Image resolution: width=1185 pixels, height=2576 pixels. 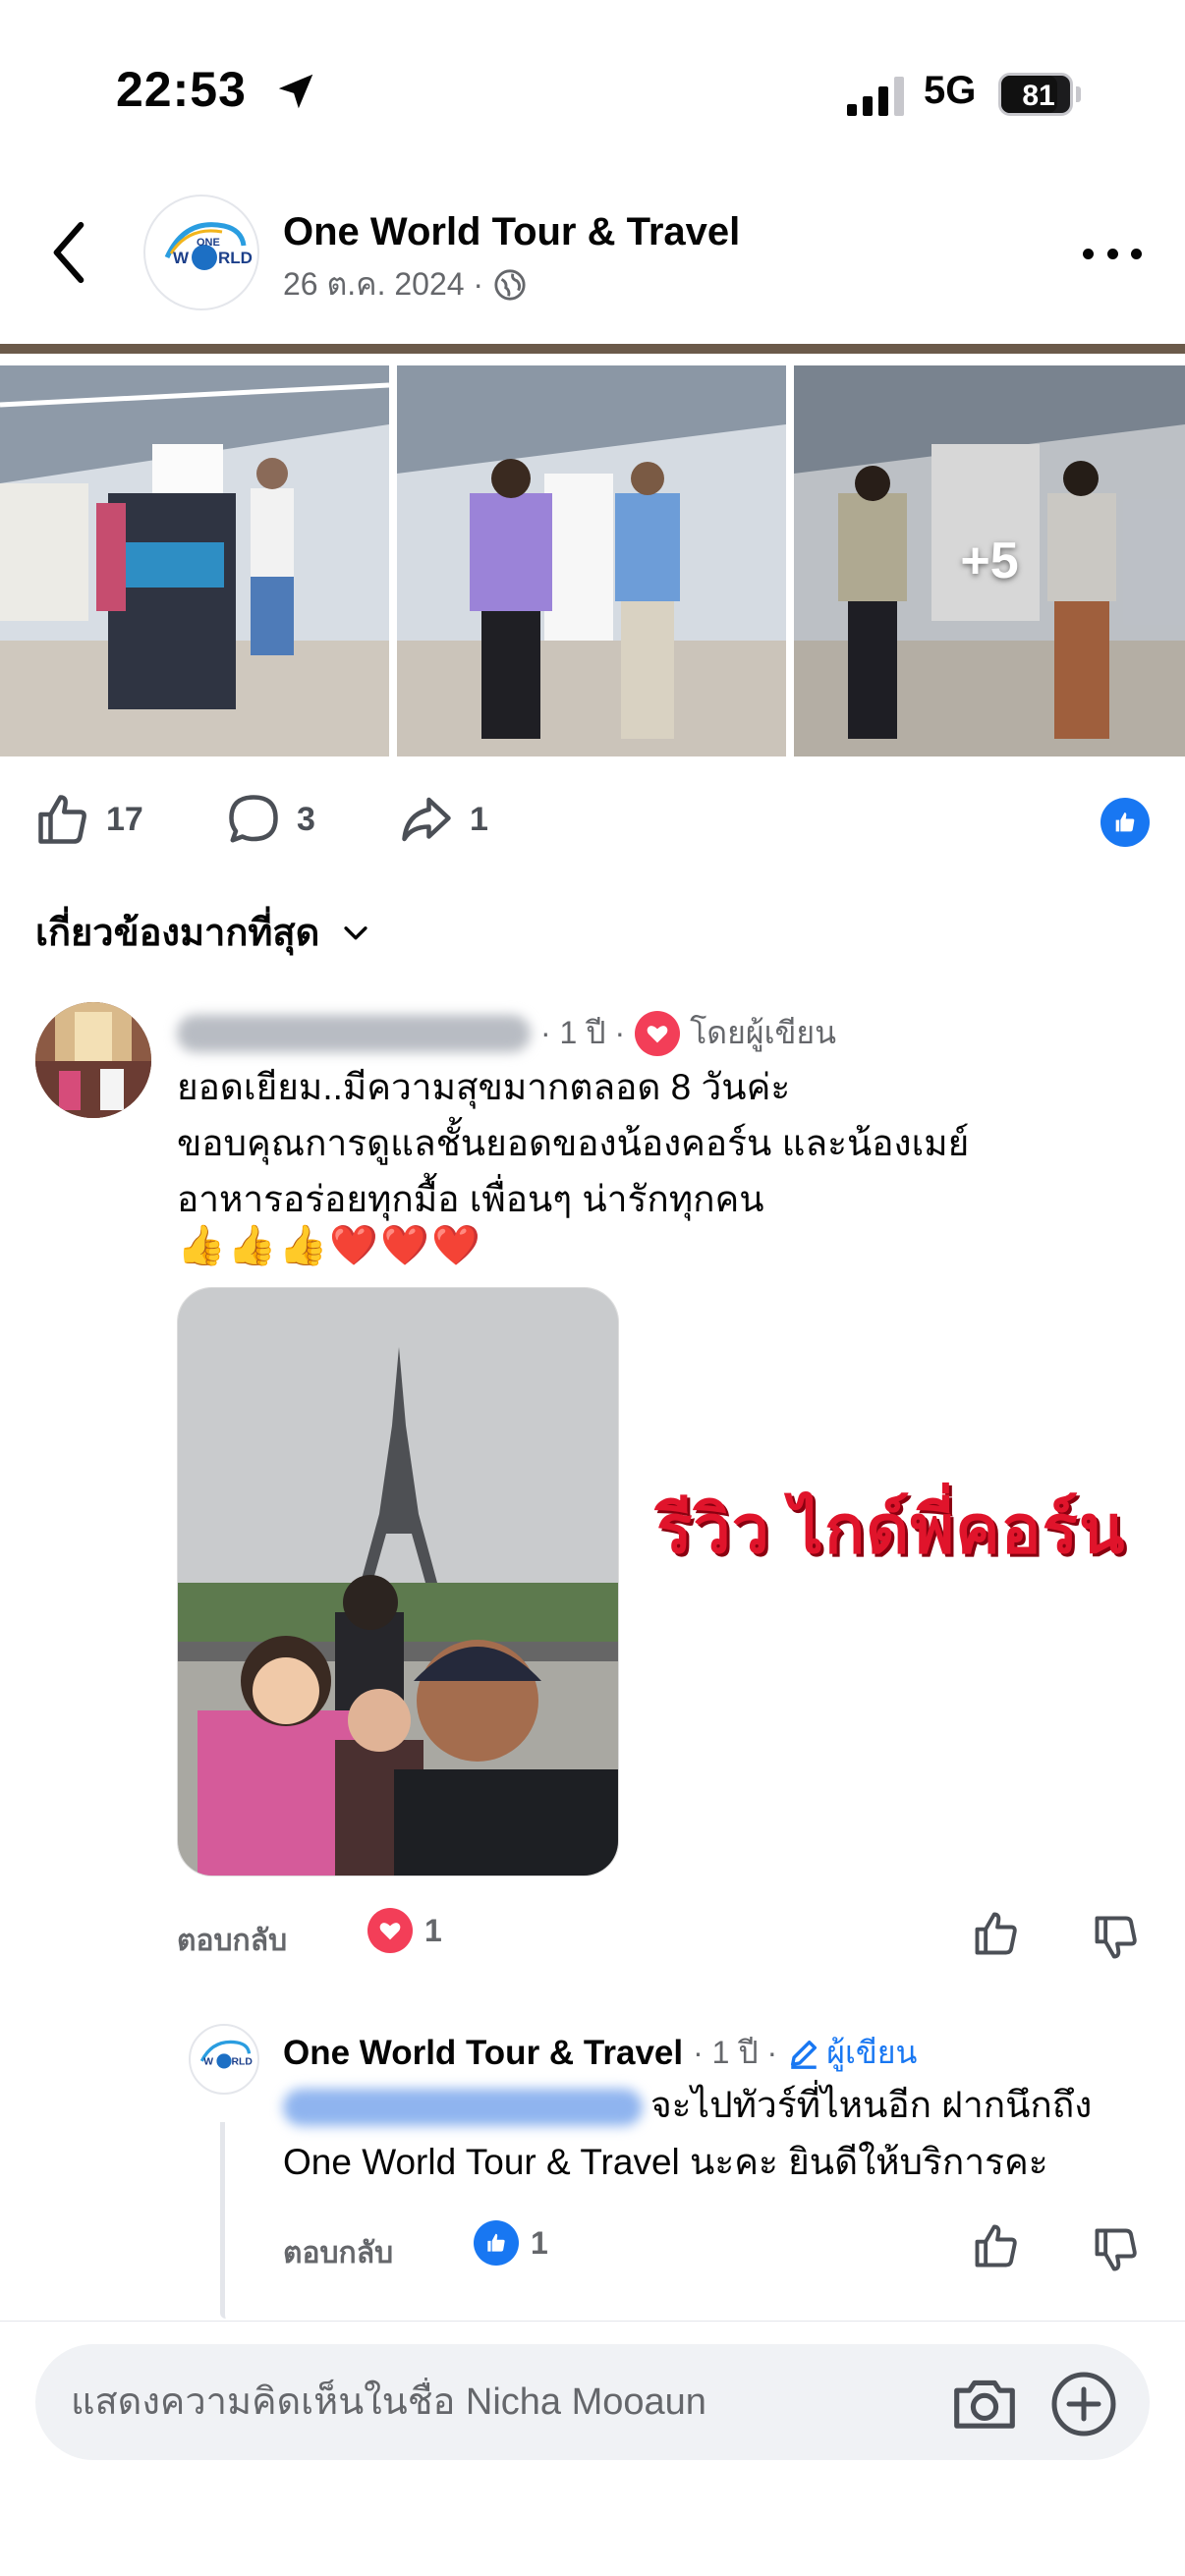 I want to click on photo-strip-edge, so click(x=592, y=349).